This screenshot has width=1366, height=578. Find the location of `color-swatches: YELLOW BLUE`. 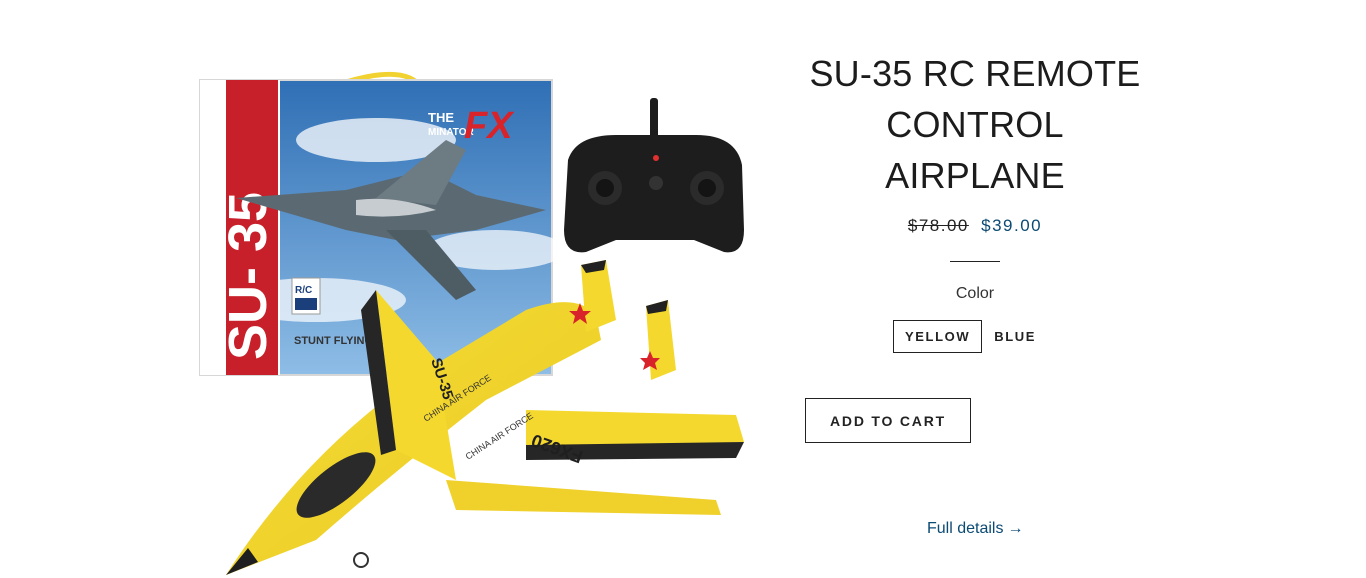

color-swatches: YELLOW BLUE is located at coordinates (970, 336).